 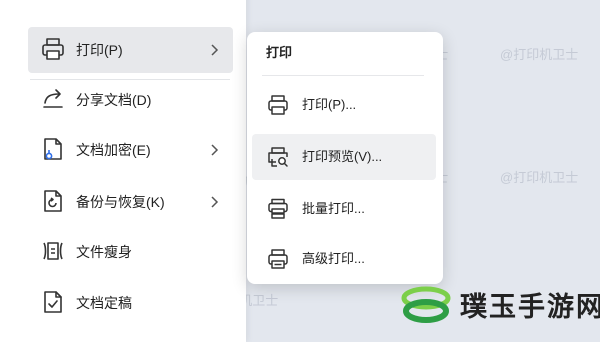 What do you see at coordinates (530, 306) in the screenshot?
I see `brand-name: 璞玉手游网` at bounding box center [530, 306].